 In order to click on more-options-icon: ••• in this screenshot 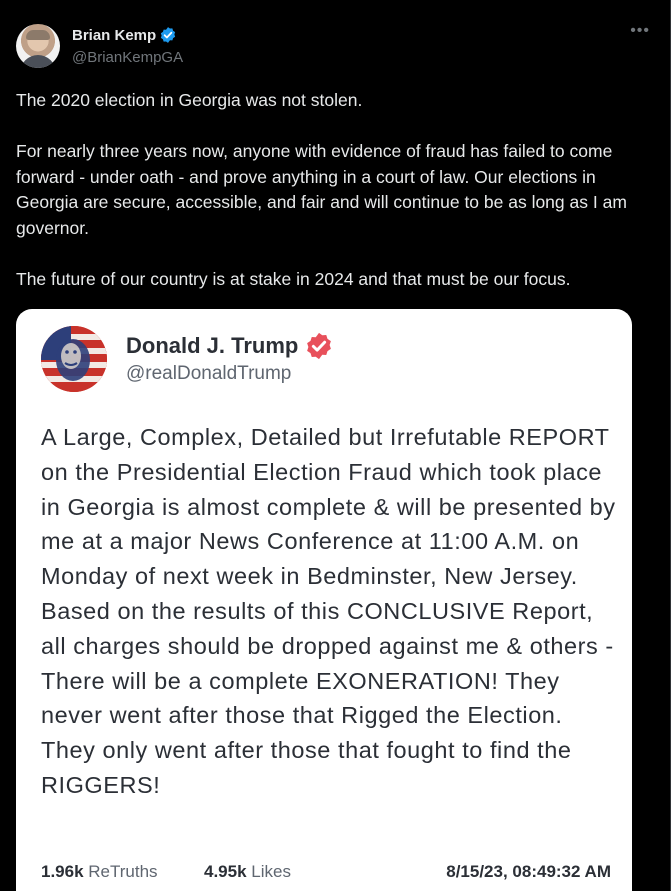, I will do `click(640, 31)`.